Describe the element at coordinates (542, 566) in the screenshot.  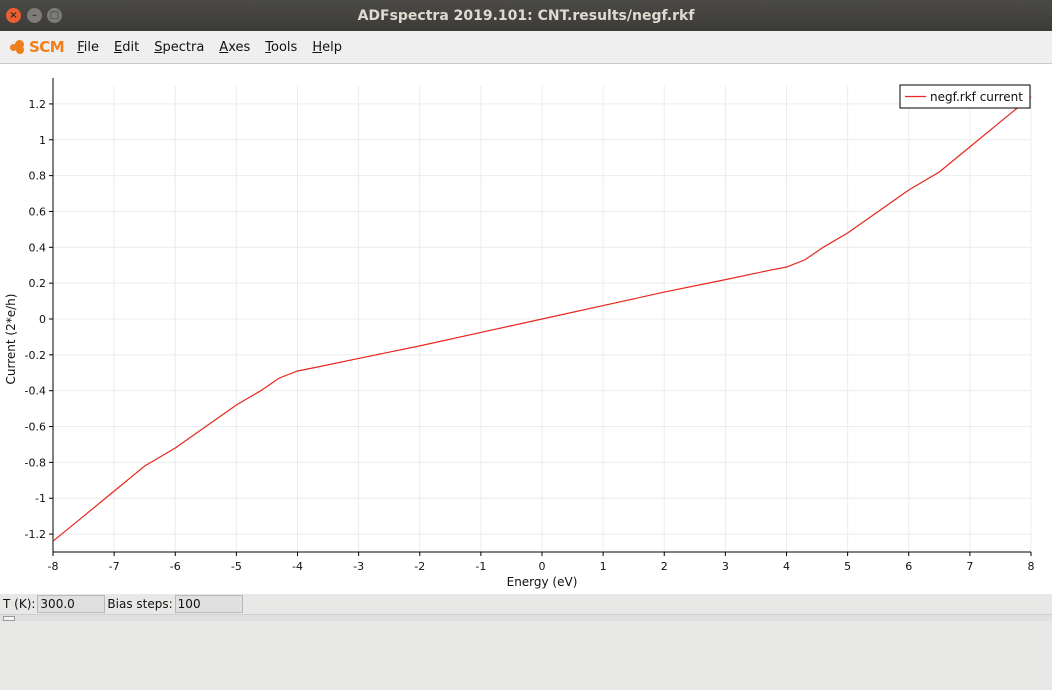
I see `x-tick-label: 0` at that location.